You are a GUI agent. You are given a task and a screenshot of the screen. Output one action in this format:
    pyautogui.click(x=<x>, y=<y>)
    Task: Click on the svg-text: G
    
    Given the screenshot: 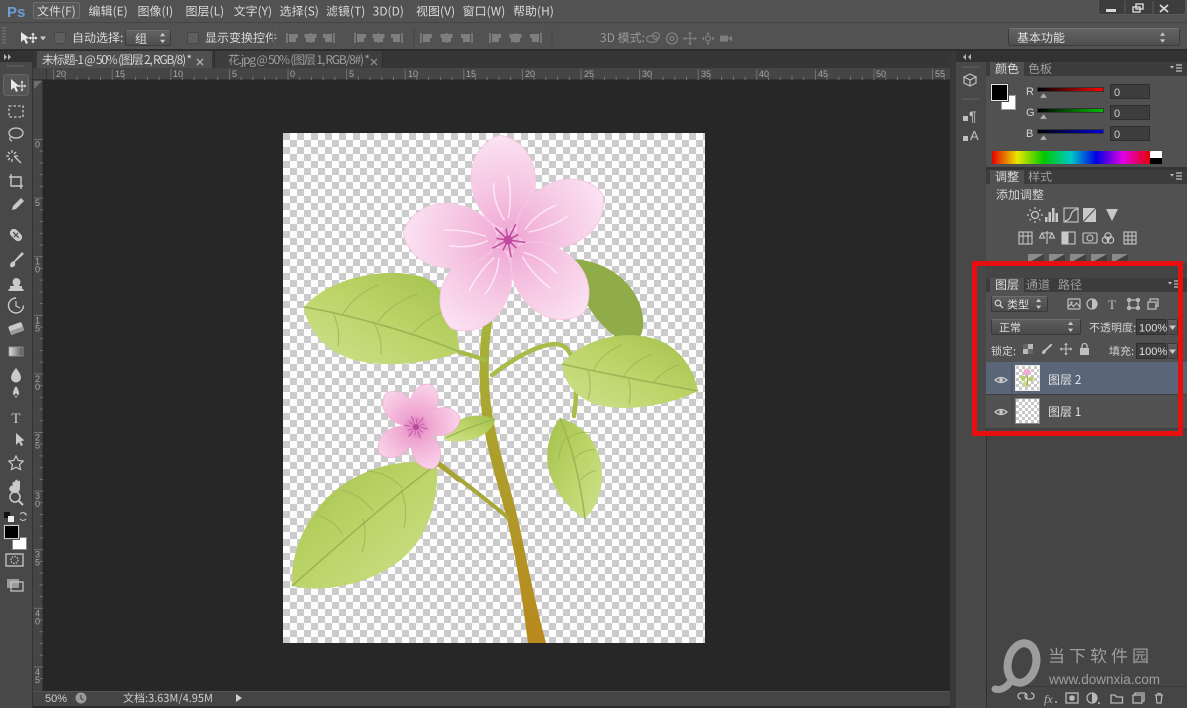 What is the action you would take?
    pyautogui.click(x=1030, y=113)
    